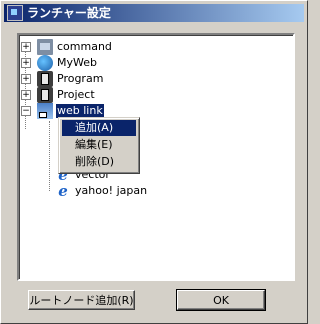 The image size is (320, 324). What do you see at coordinates (49, 156) in the screenshot?
I see `tree-line` at bounding box center [49, 156].